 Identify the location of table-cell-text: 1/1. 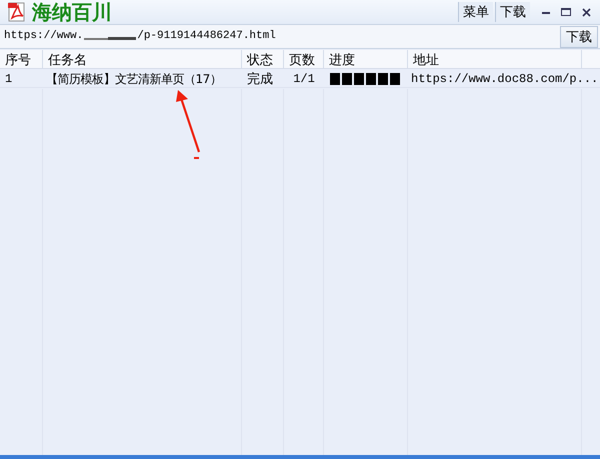
(304, 79).